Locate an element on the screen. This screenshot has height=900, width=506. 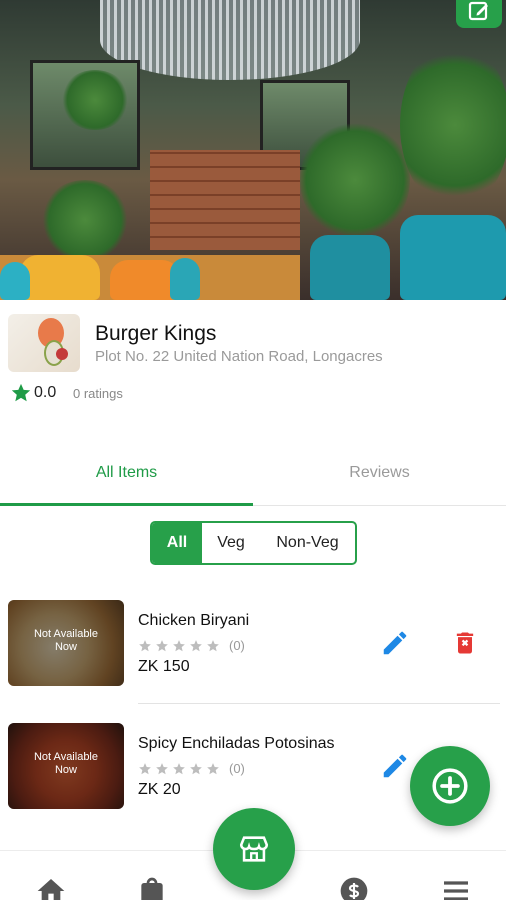
store-icon is located at coordinates (254, 849).